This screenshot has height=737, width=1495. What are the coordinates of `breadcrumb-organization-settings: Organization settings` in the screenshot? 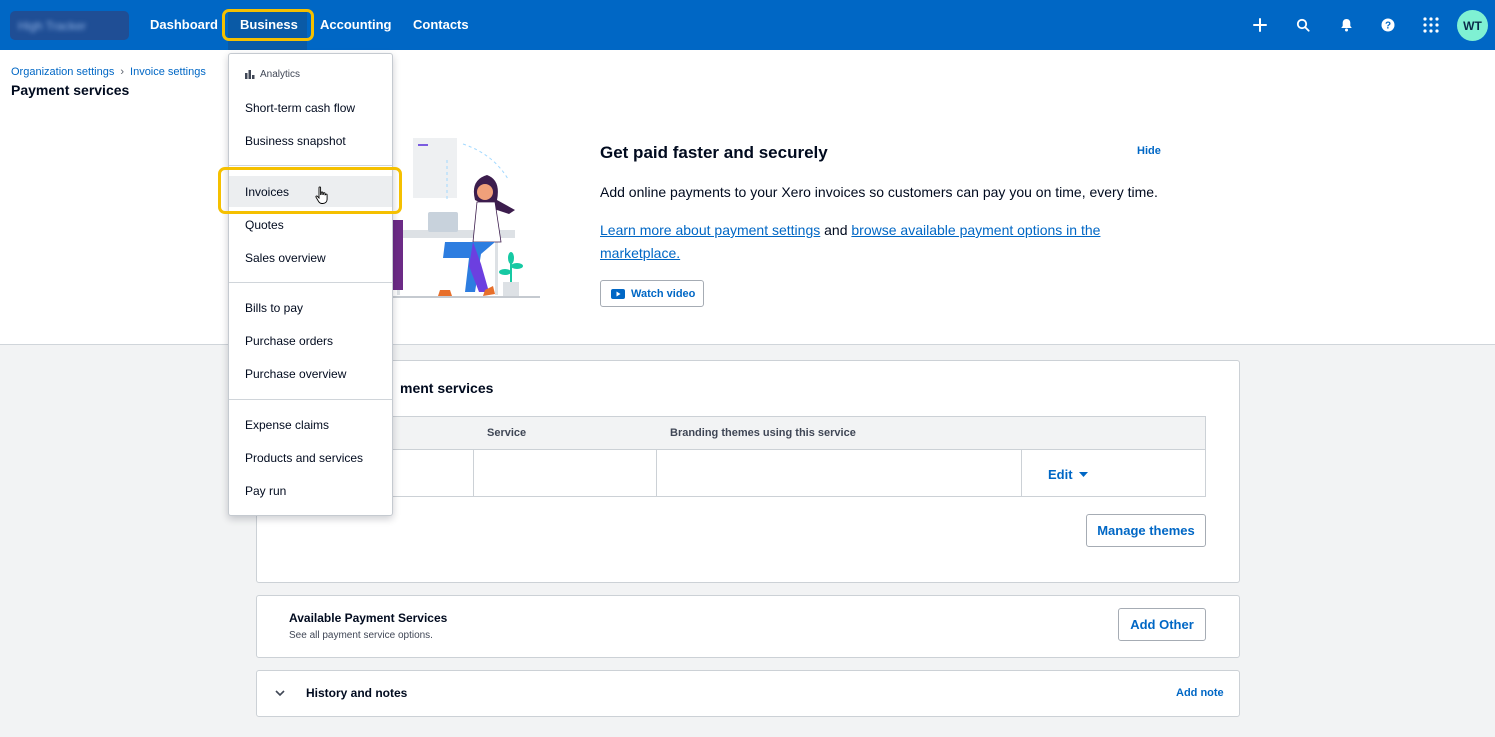 It's located at (62, 72).